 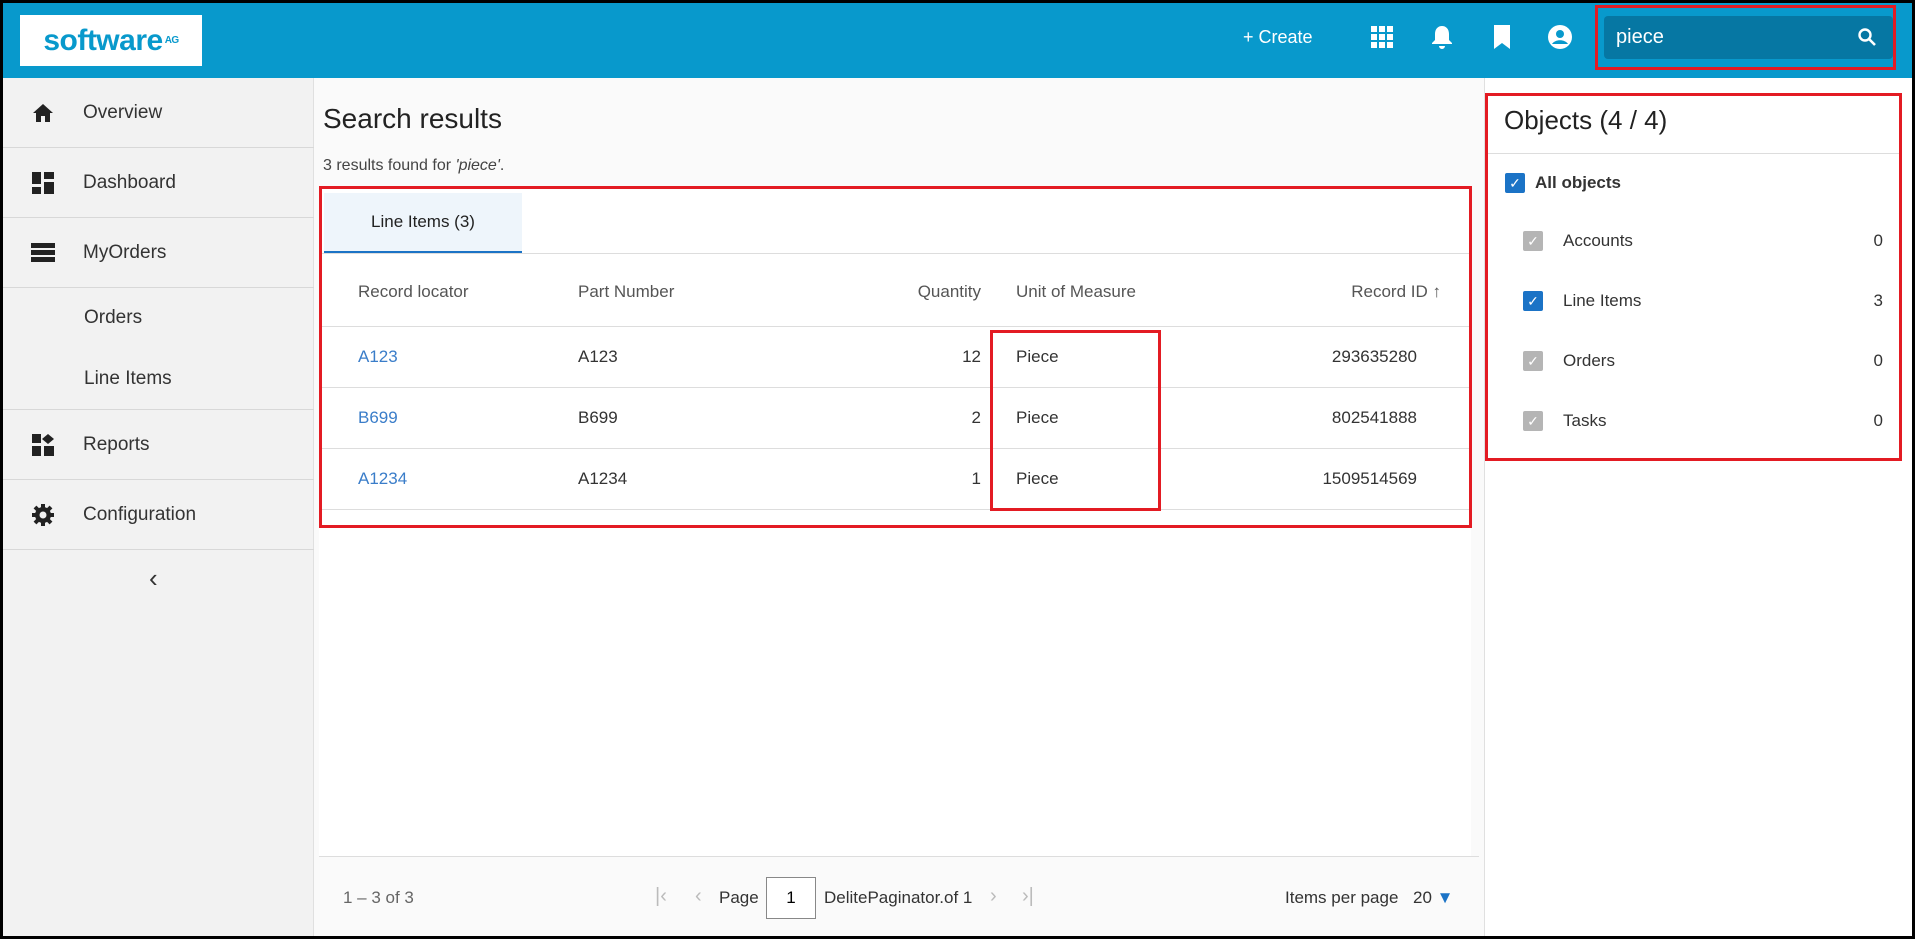 I want to click on sidebar-item-line-items: Line Items, so click(x=158, y=379).